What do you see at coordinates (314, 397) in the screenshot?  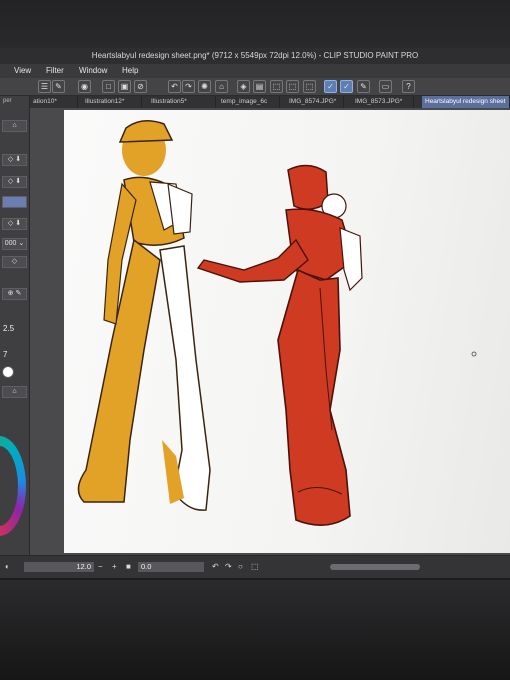 I see `red-gown` at bounding box center [314, 397].